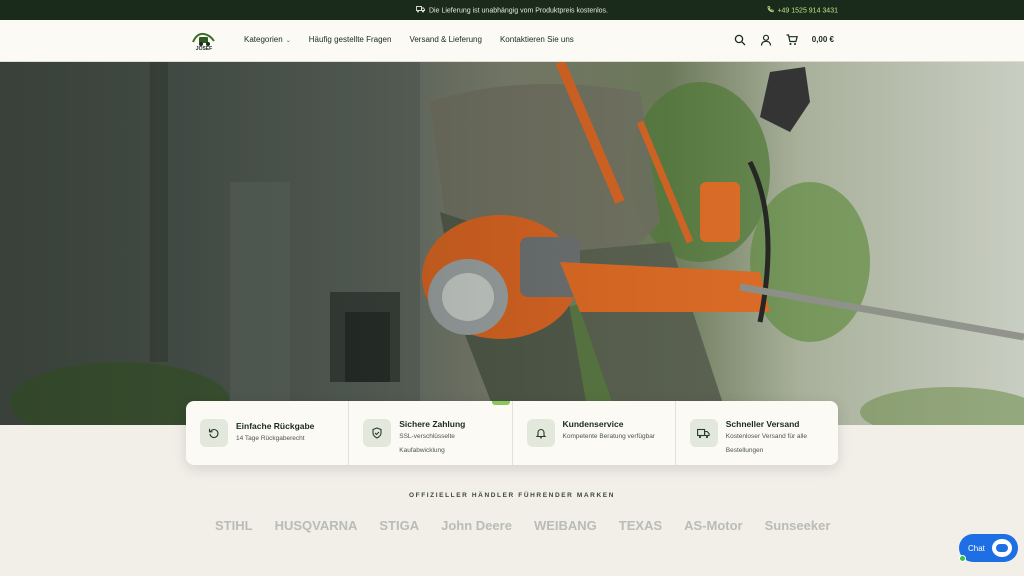 This screenshot has width=1024, height=576. I want to click on brand-texas: TEXAS, so click(640, 525).